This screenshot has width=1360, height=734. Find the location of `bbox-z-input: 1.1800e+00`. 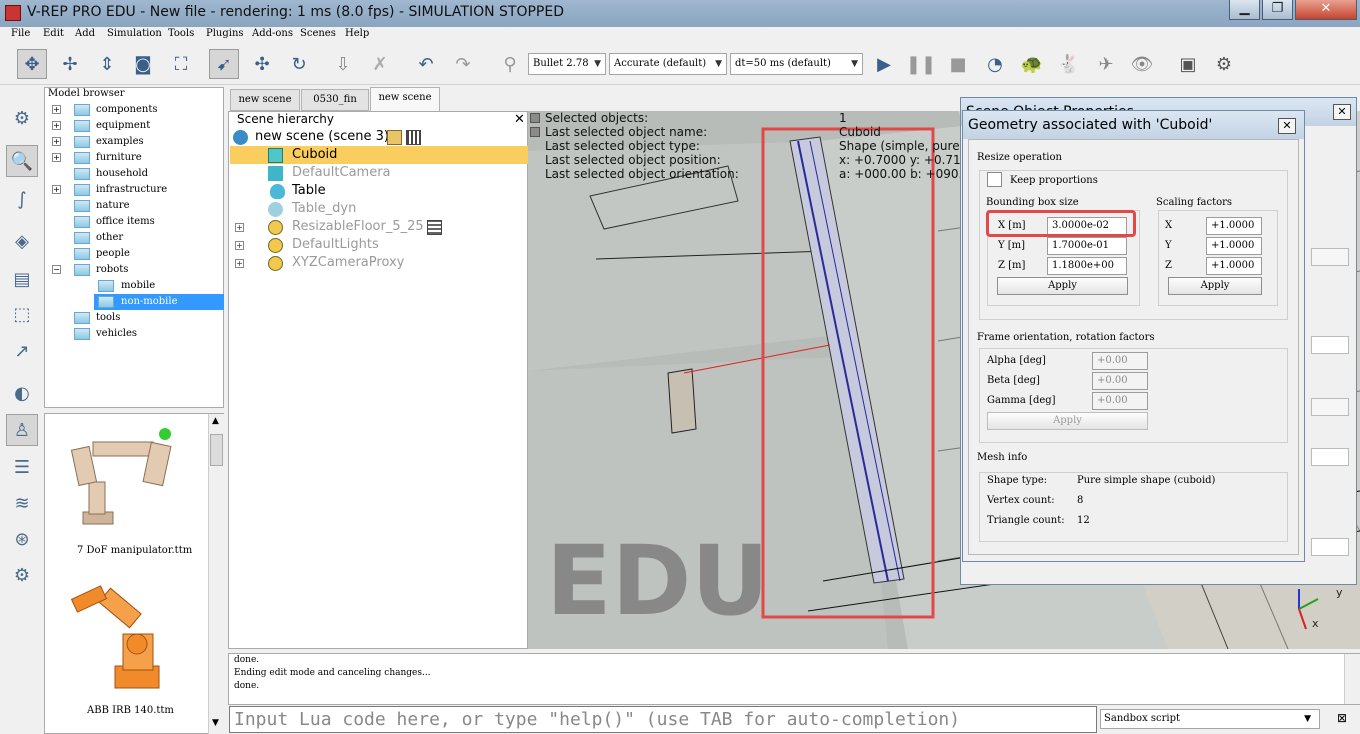

bbox-z-input: 1.1800e+00 is located at coordinates (1087, 266).